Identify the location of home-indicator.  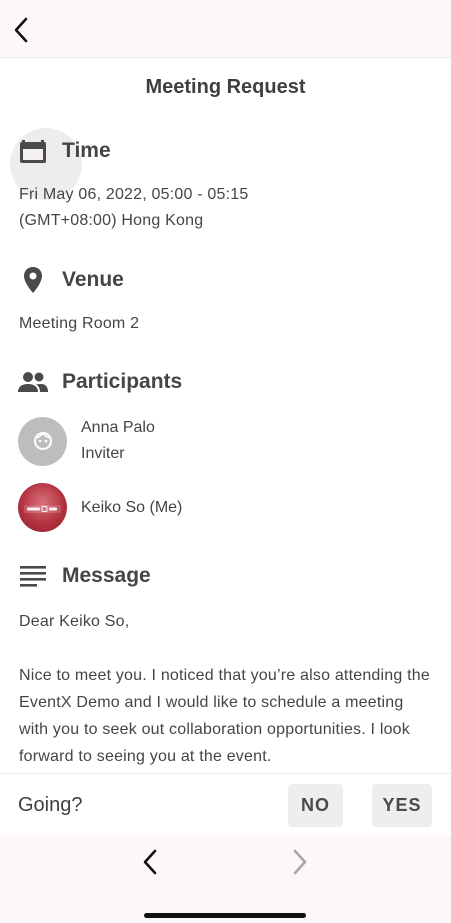
(225, 915).